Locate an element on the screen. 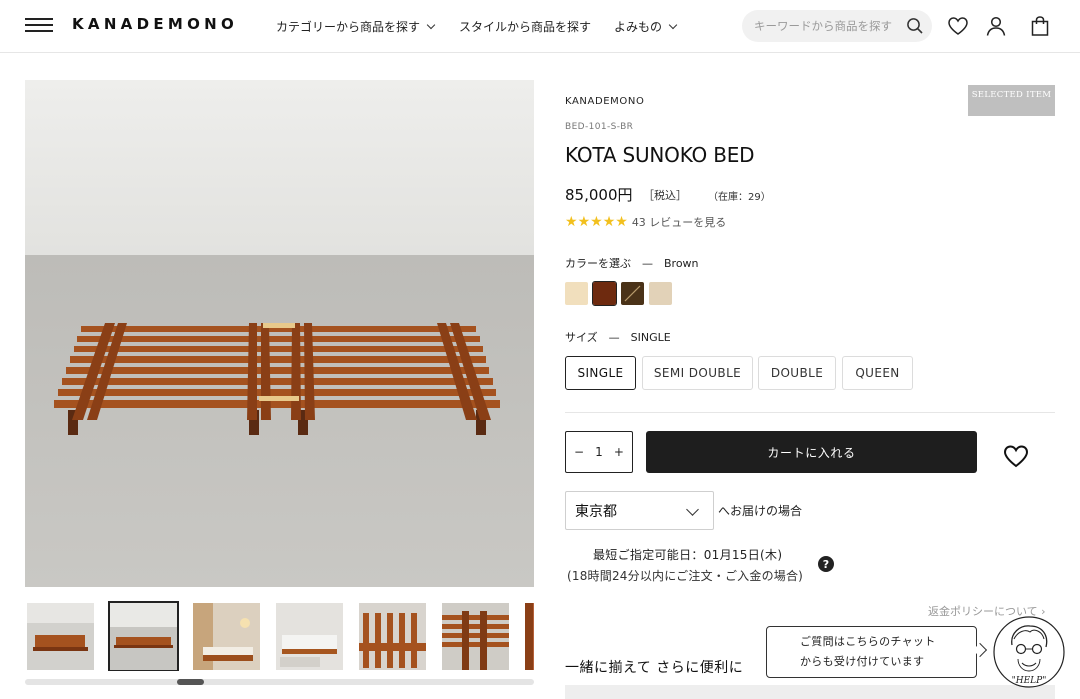  chat-line-1: ご質問はこちらのチャット is located at coordinates (868, 641).